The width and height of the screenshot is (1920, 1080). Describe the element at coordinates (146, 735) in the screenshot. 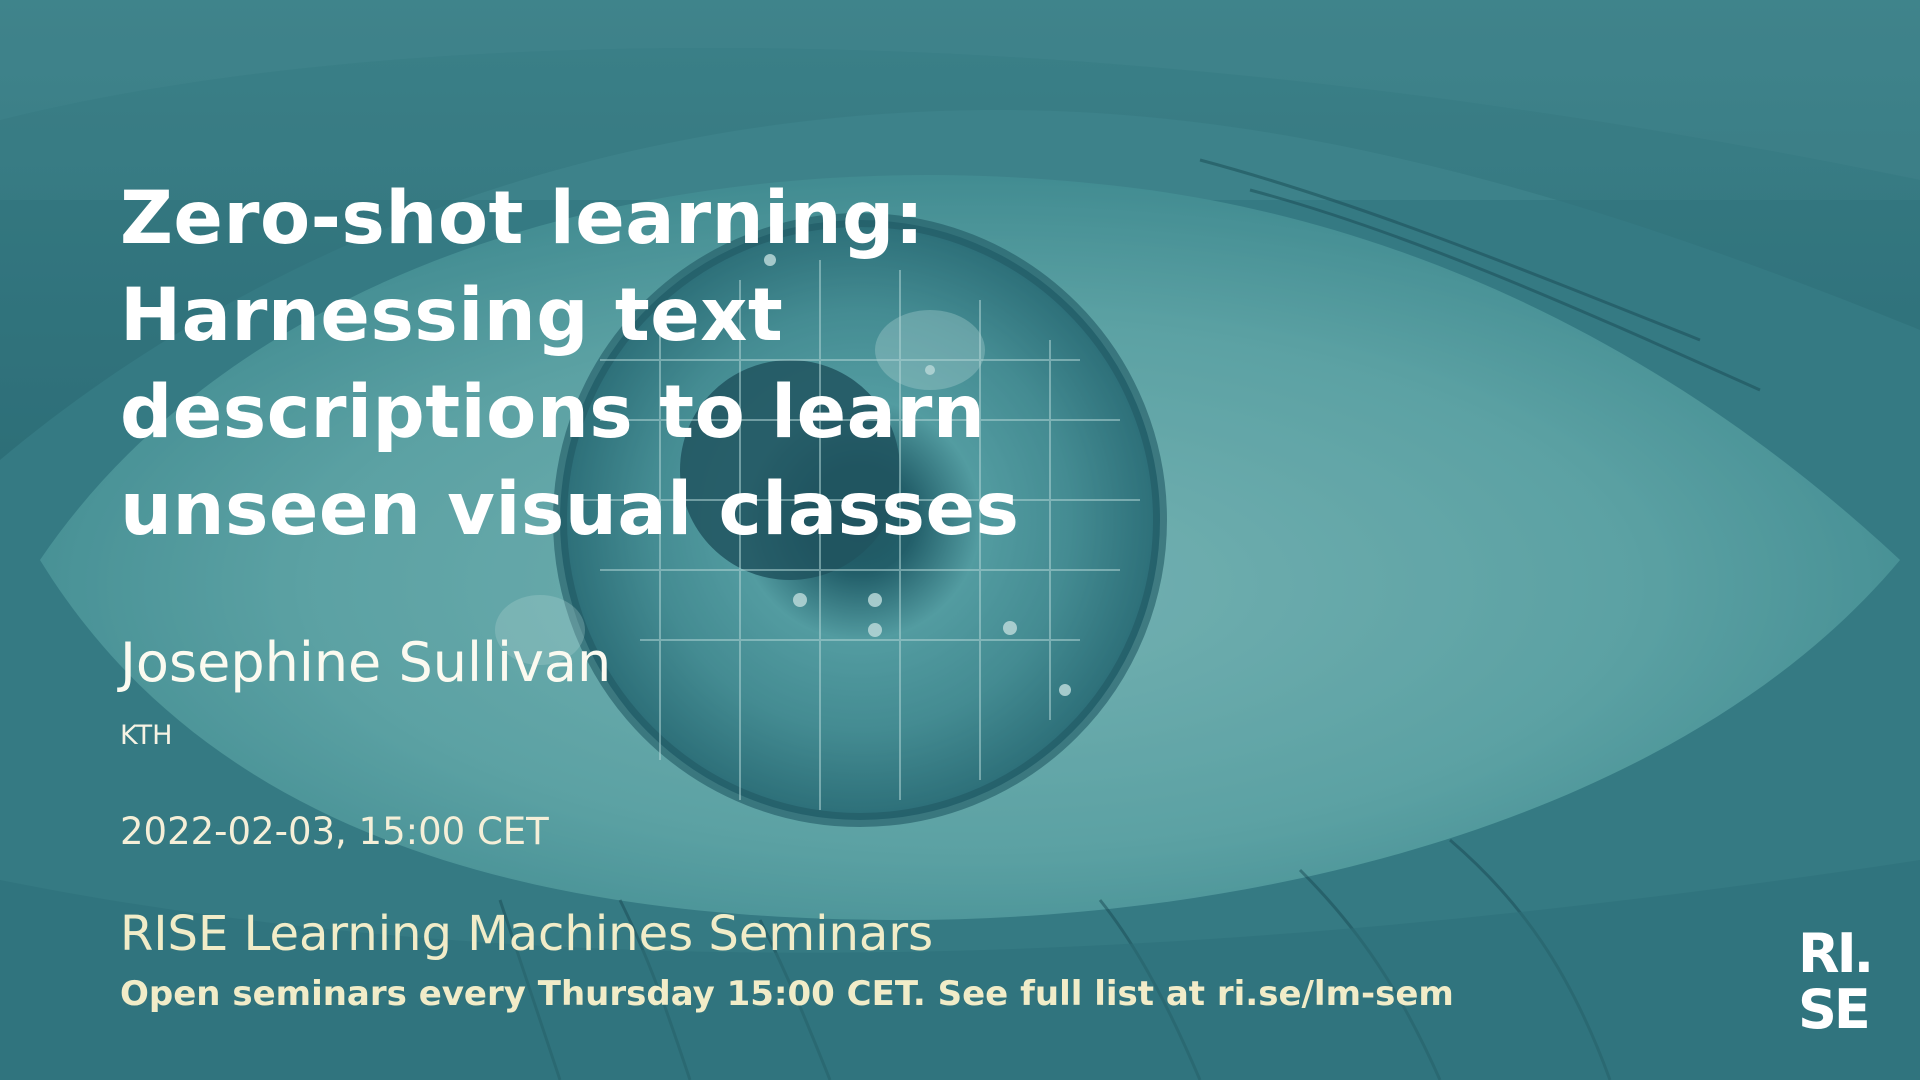

I see `speaker-affiliation: KTH` at that location.